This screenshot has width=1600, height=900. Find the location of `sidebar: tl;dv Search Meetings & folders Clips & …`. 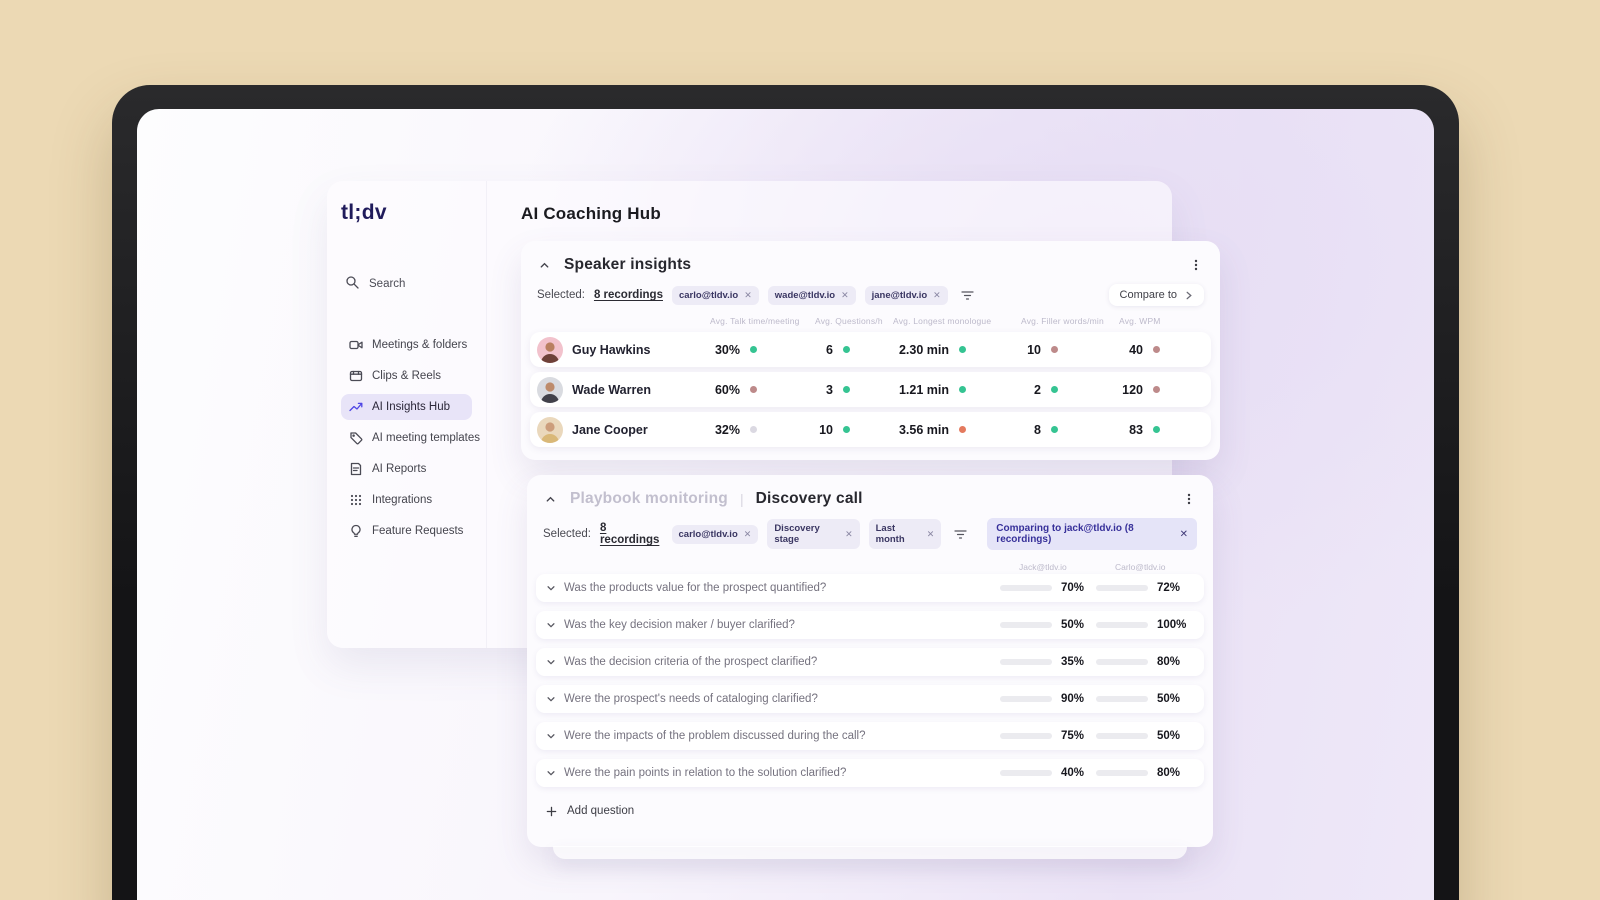

sidebar: tl;dv Search Meetings & folders Clips & … is located at coordinates (407, 414).